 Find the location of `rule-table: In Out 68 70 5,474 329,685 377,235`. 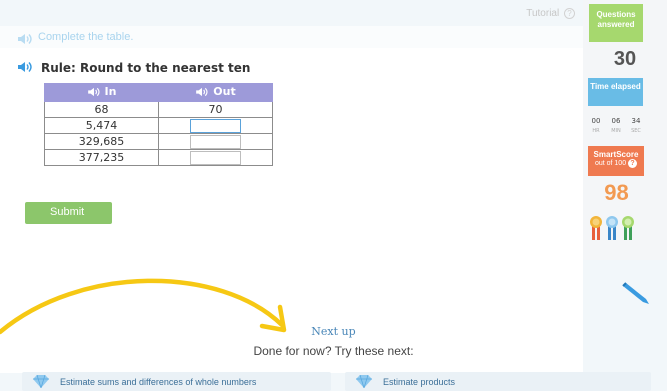

rule-table: In Out 68 70 5,474 329,685 377,235 is located at coordinates (158, 124).